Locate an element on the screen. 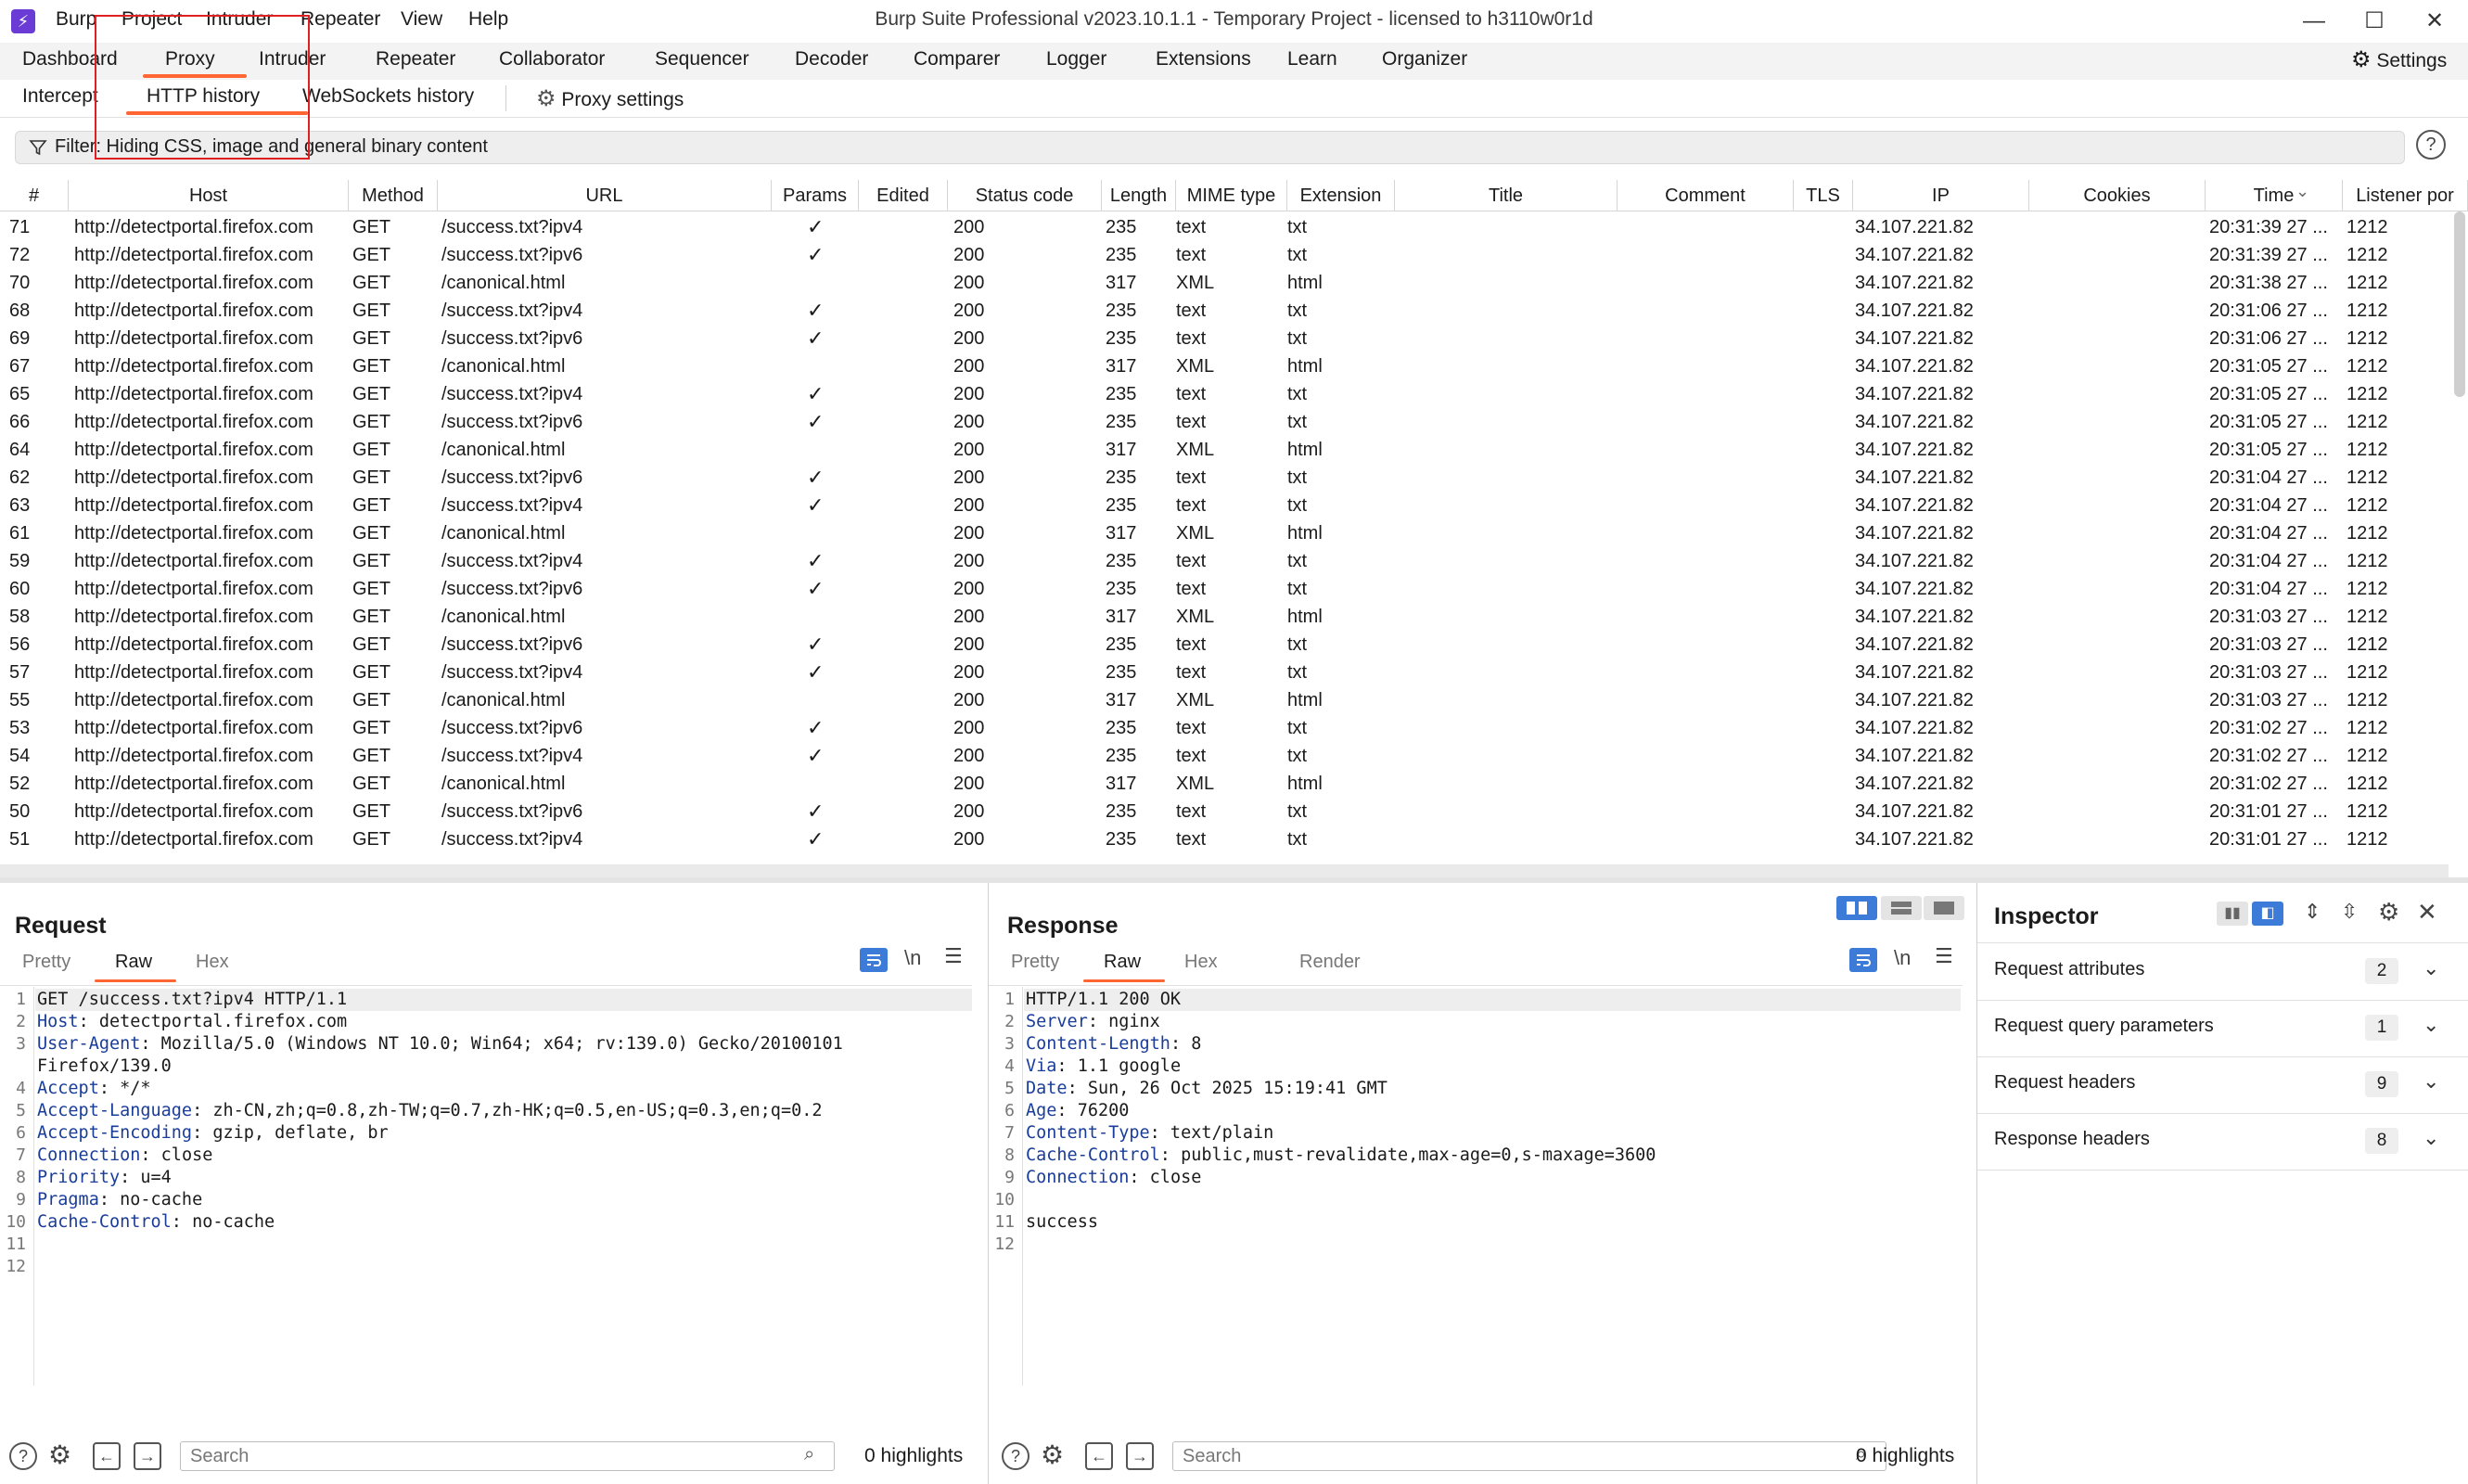 The height and width of the screenshot is (1484, 2468). layout-stacked-button is located at coordinates (1901, 908).